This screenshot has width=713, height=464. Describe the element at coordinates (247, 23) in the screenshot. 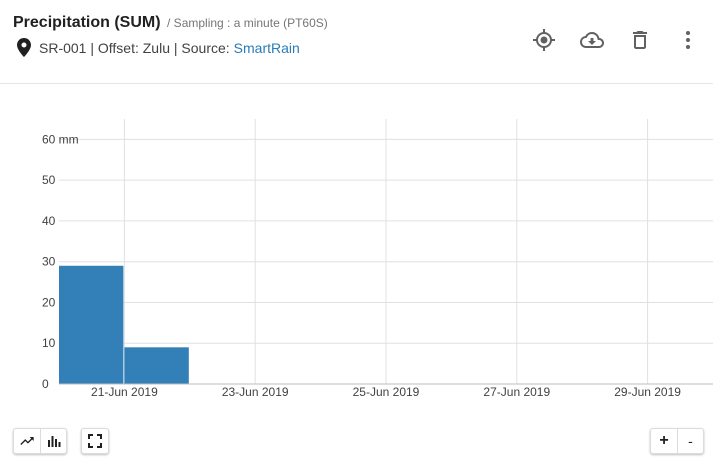

I see `sampling-subtitle: / Sampling : a minute (PT60S)` at that location.